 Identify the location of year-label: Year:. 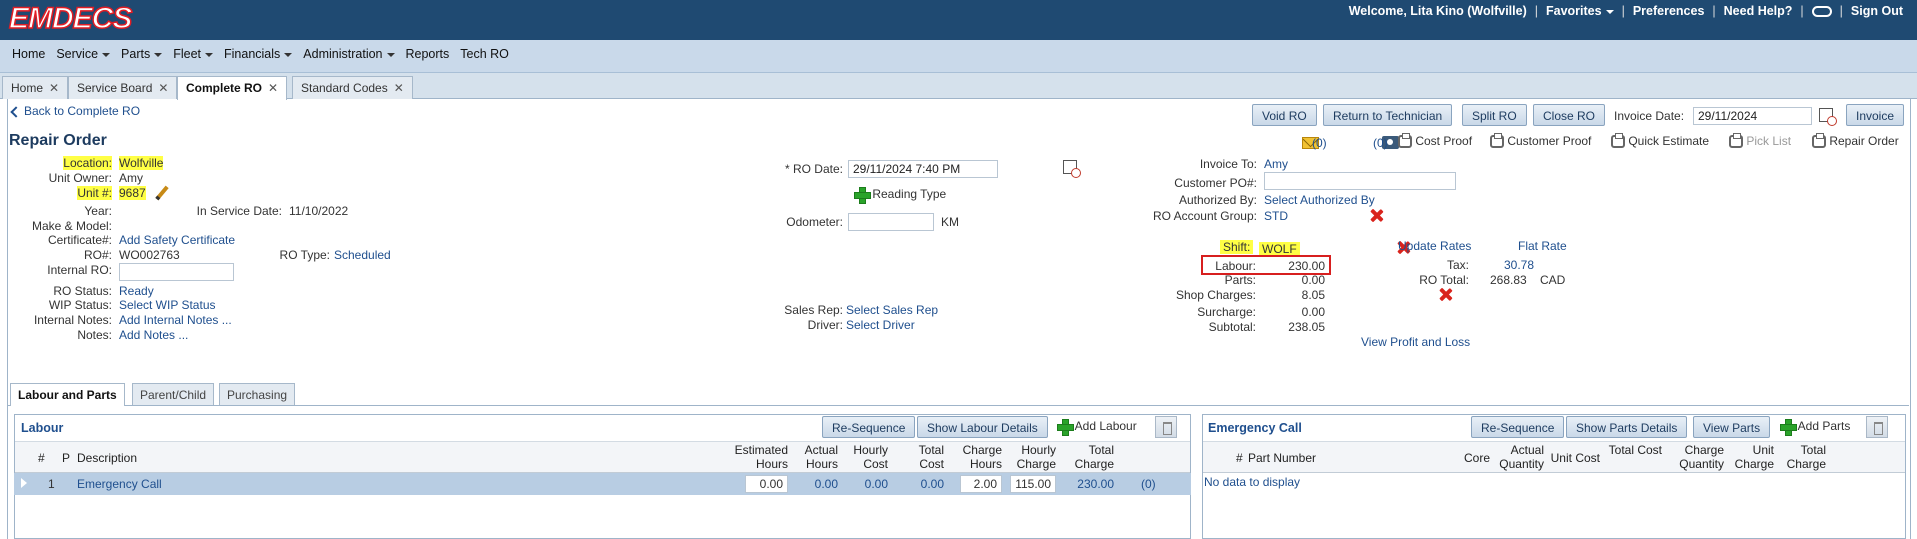
(98, 211).